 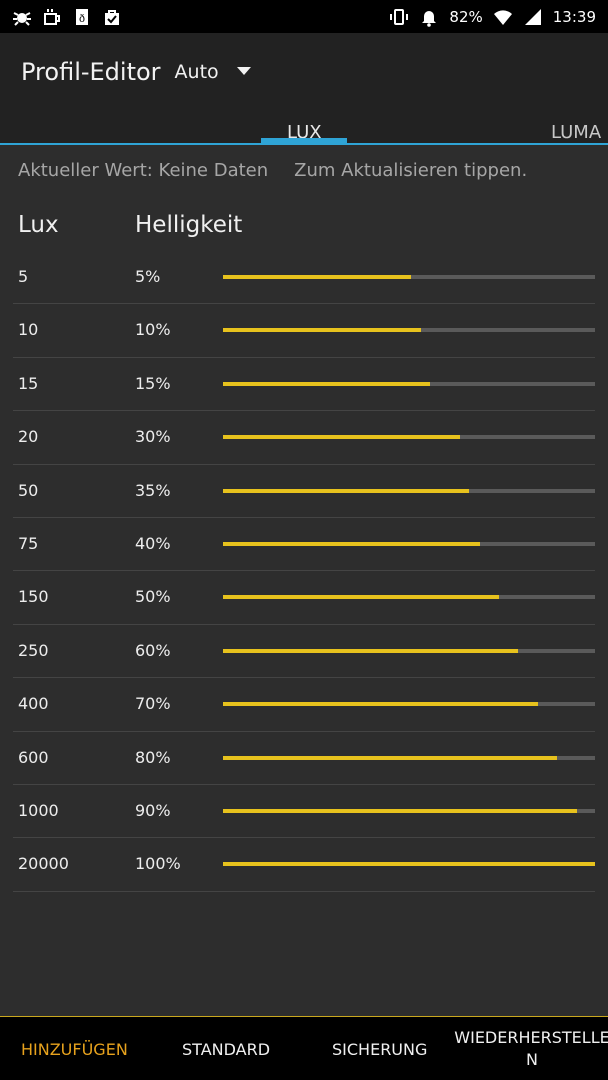 What do you see at coordinates (153, 650) in the screenshot?
I see `row-brightness: 60%` at bounding box center [153, 650].